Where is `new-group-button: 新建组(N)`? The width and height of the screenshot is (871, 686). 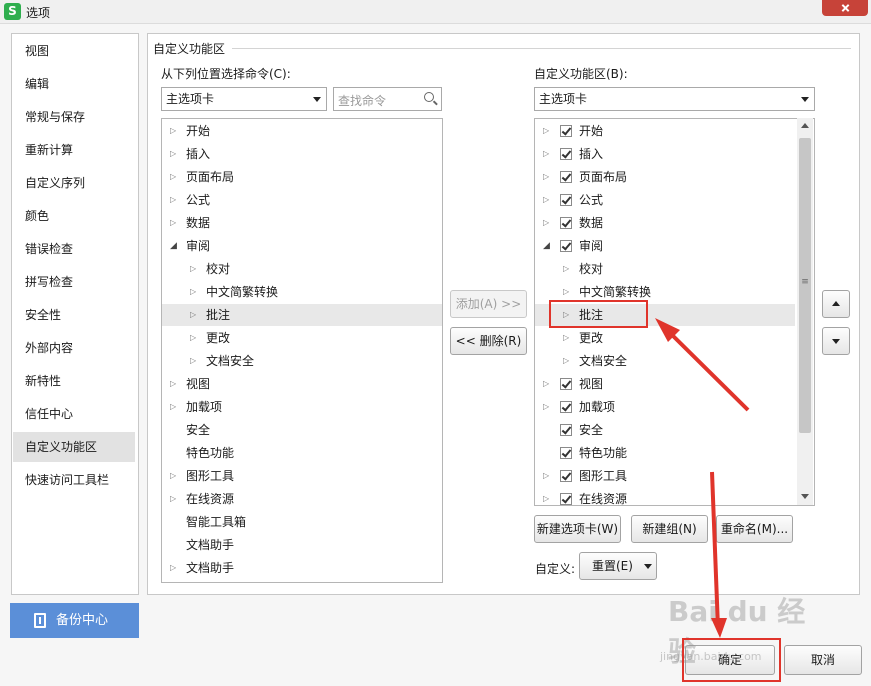
new-group-button: 新建组(N) is located at coordinates (669, 529).